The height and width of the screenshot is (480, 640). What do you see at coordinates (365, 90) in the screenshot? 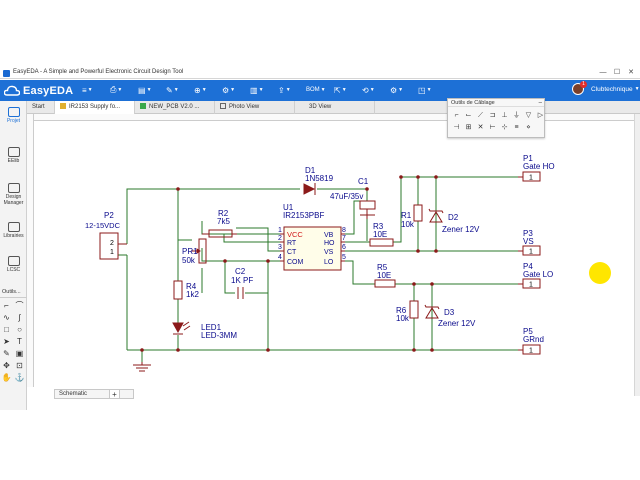
I see `history-icon: ⟲` at bounding box center [365, 90].